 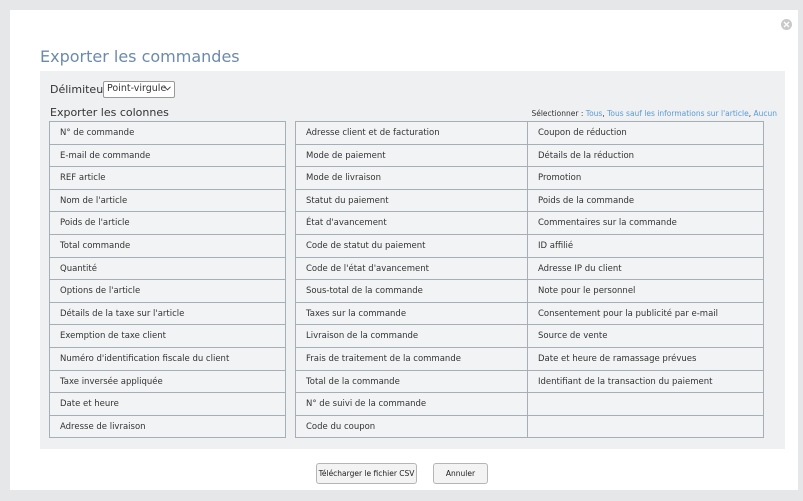 What do you see at coordinates (167, 133) in the screenshot?
I see `column-option: N° de commande` at bounding box center [167, 133].